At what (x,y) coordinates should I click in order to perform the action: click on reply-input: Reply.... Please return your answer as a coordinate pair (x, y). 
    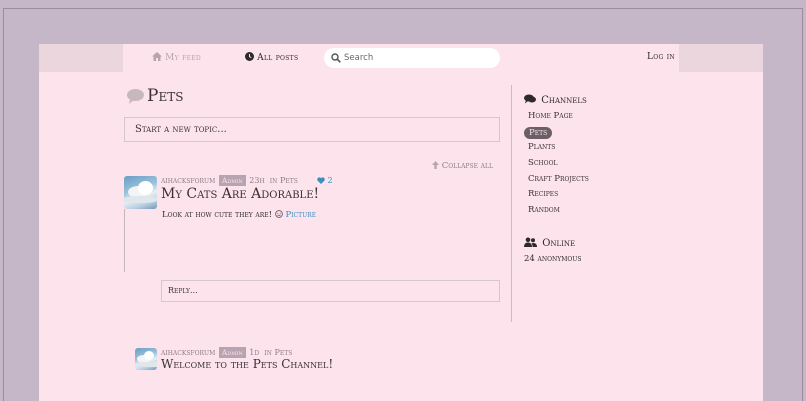
    Looking at the image, I should click on (330, 291).